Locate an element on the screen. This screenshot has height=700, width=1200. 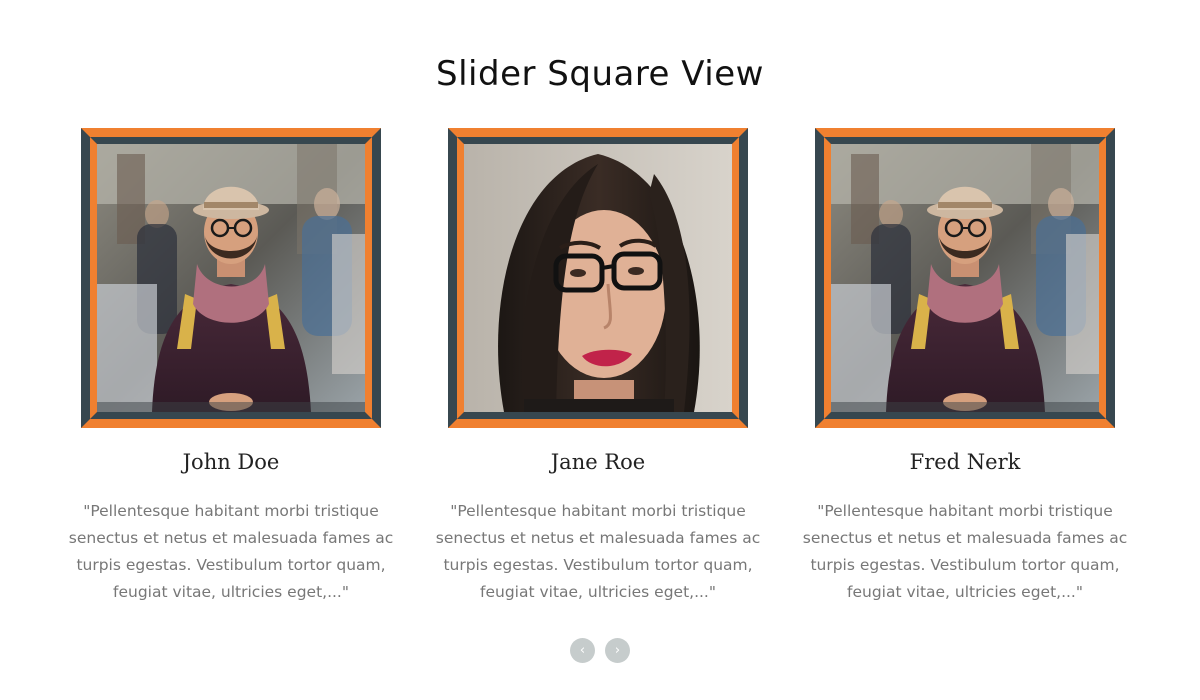
person-name: Jane Roe is located at coordinates (598, 462).